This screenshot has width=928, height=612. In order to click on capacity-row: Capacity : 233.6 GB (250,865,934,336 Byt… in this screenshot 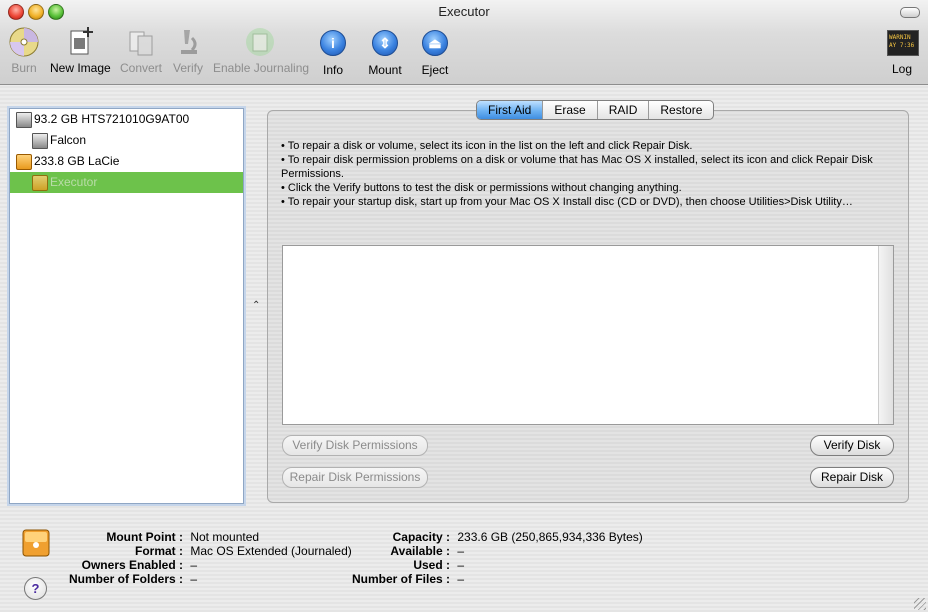, I will do `click(517, 537)`.